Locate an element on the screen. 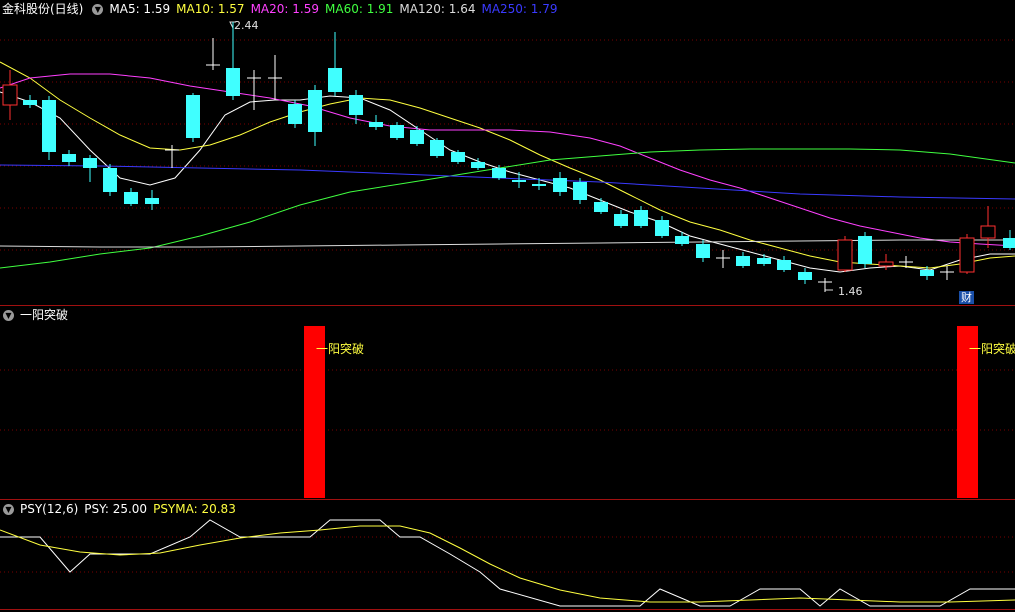 The height and width of the screenshot is (612, 1015). psy-line is located at coordinates (507, 563).